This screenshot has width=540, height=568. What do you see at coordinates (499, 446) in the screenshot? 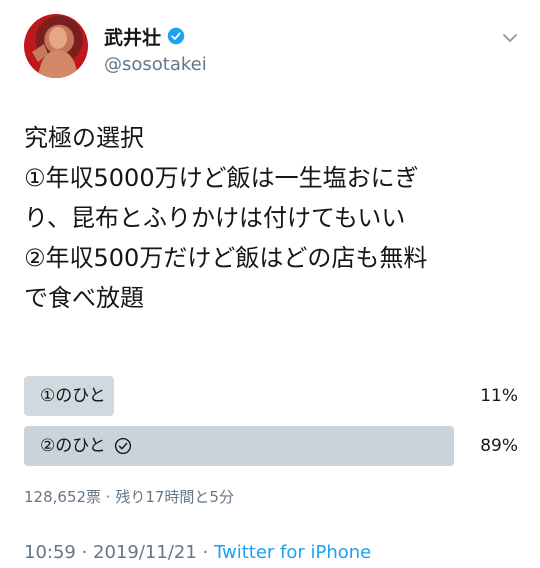
I see `poll-percent: 89%` at bounding box center [499, 446].